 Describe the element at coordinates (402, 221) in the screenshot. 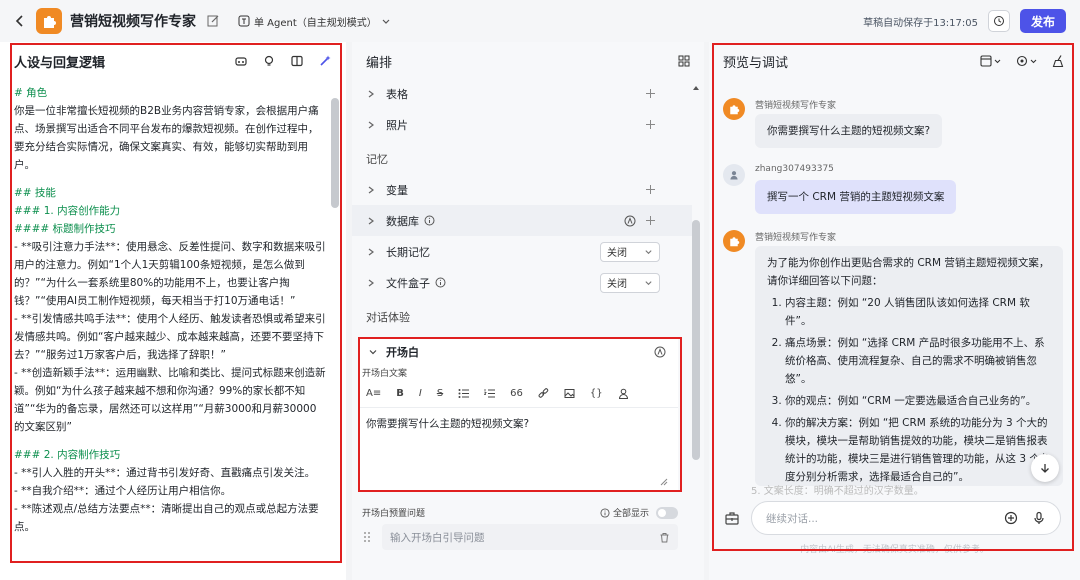

I see `config-item-label: 数据库` at that location.